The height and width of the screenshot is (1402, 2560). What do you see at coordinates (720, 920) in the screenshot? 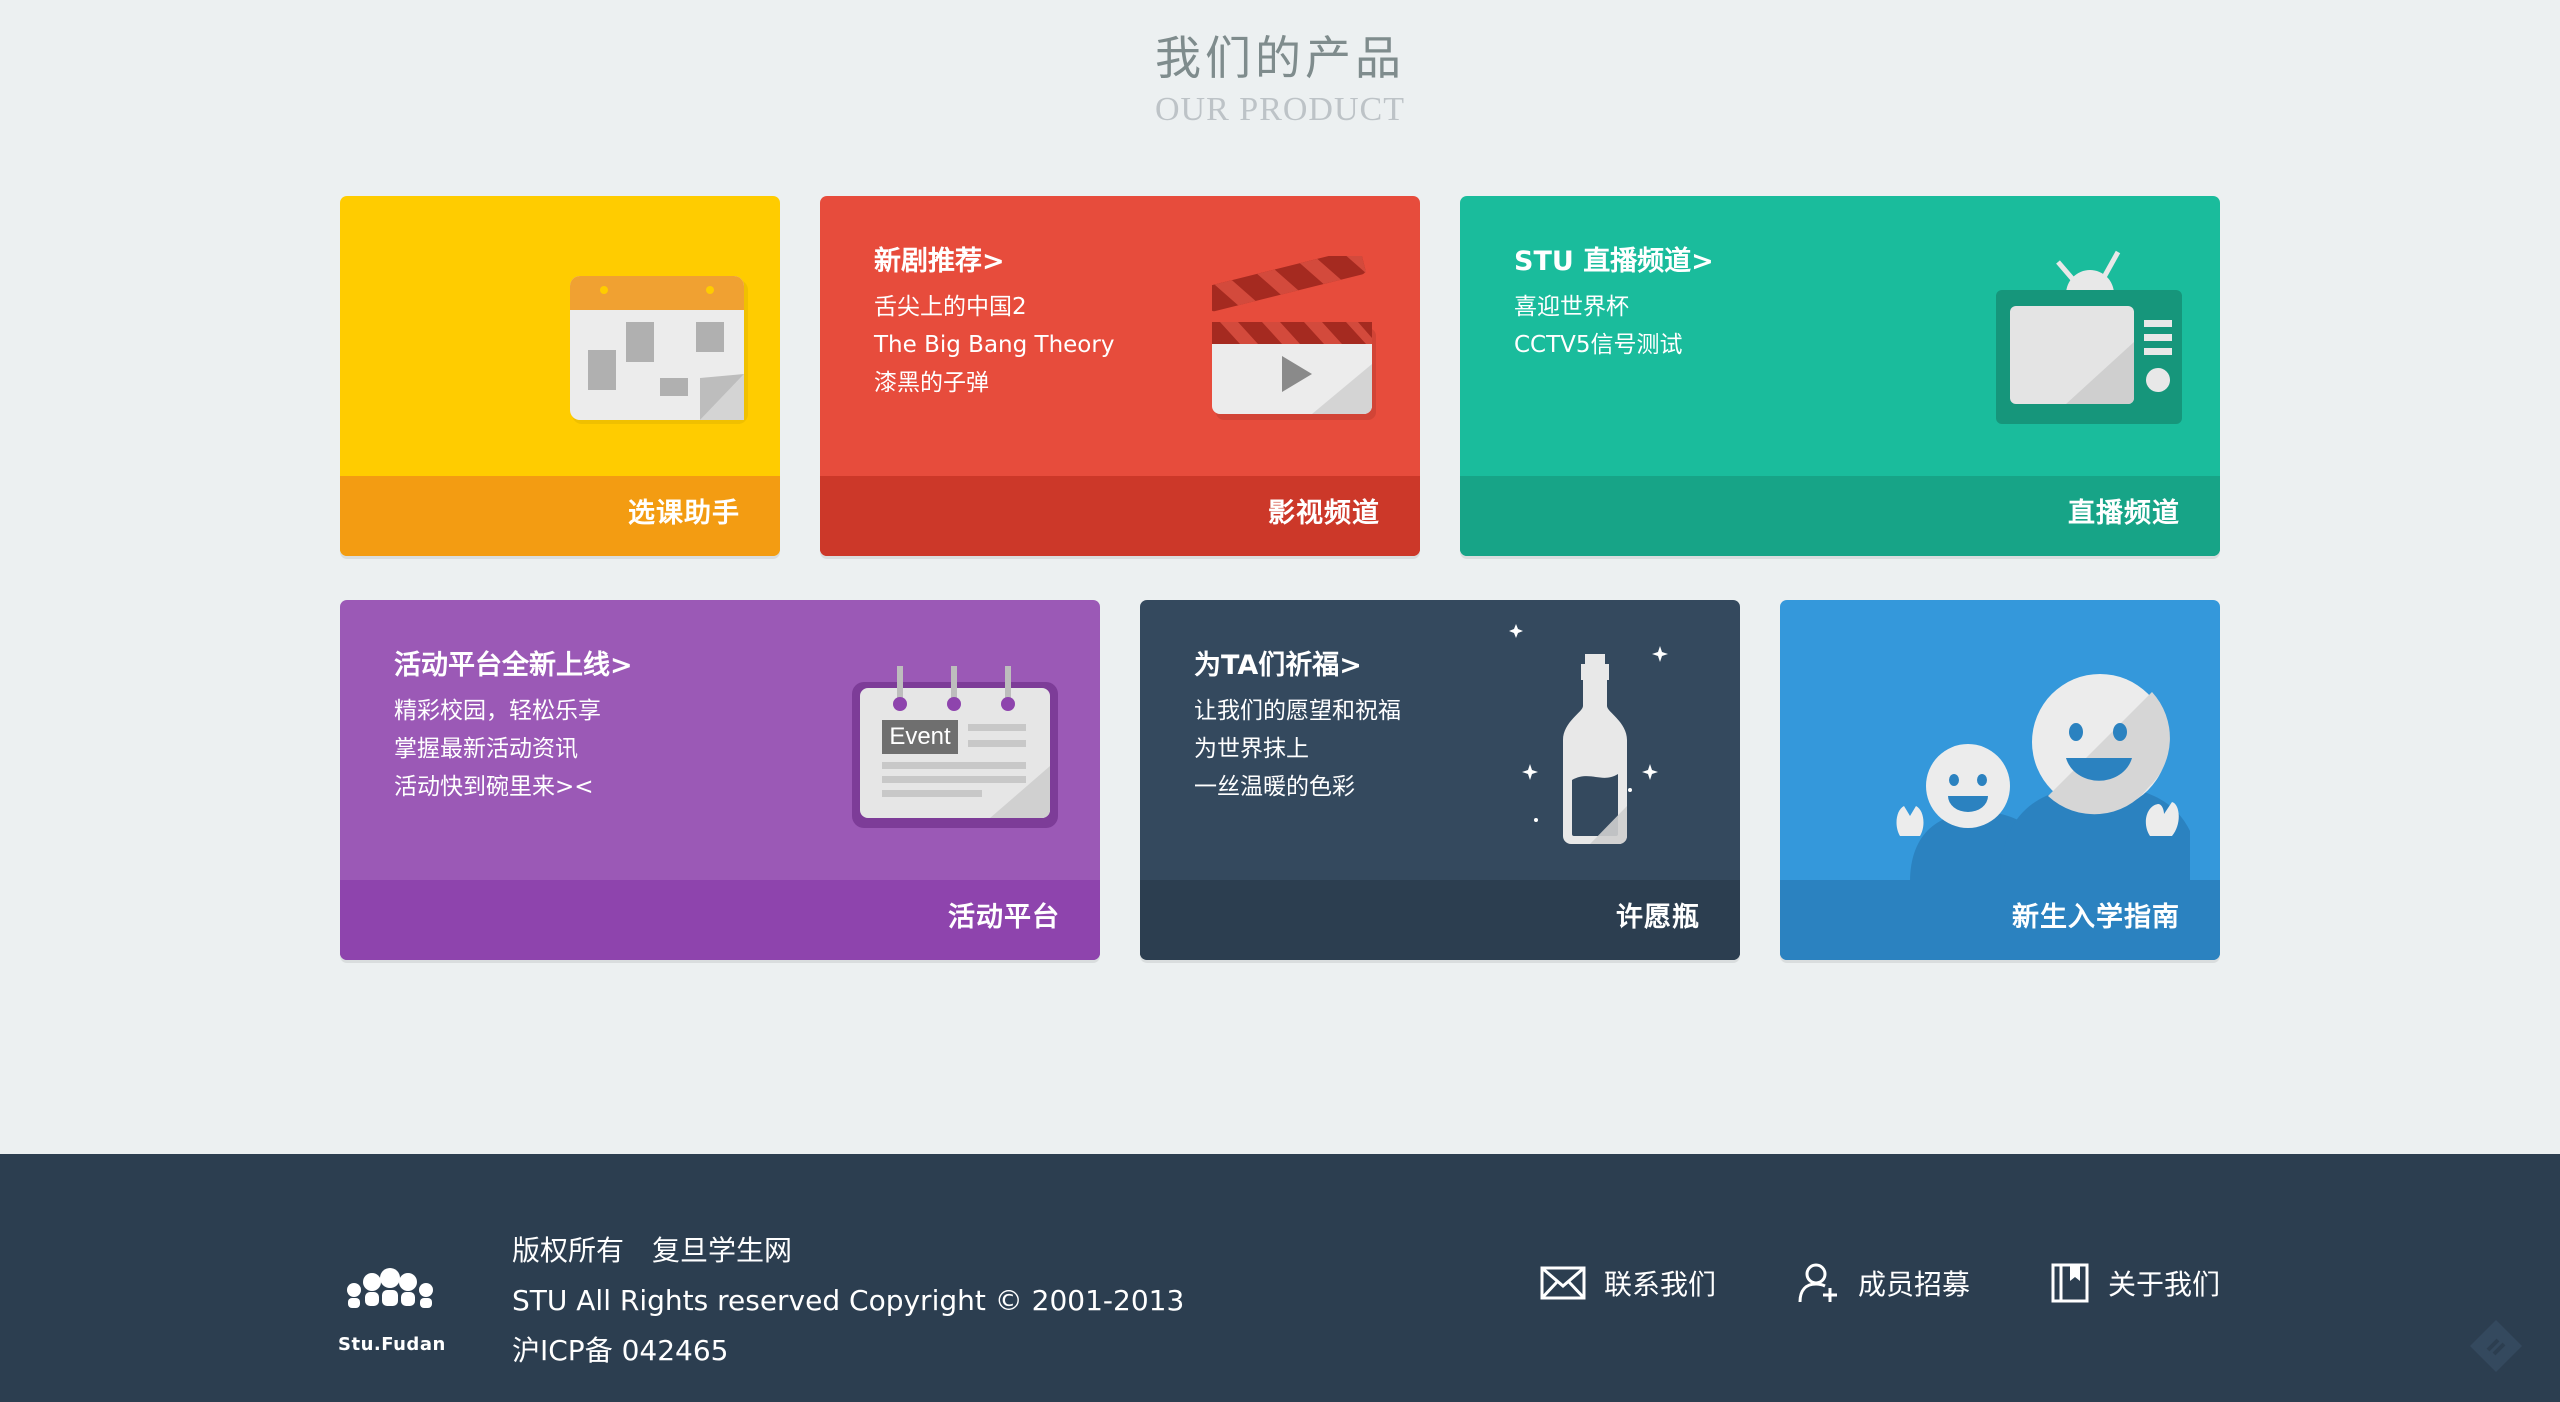
I see `card-footer: 活动平台` at bounding box center [720, 920].